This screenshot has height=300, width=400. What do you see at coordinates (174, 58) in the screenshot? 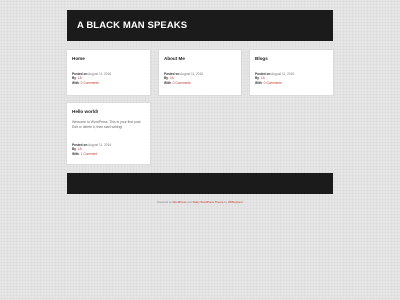
I see `post-title: About Me` at bounding box center [174, 58].